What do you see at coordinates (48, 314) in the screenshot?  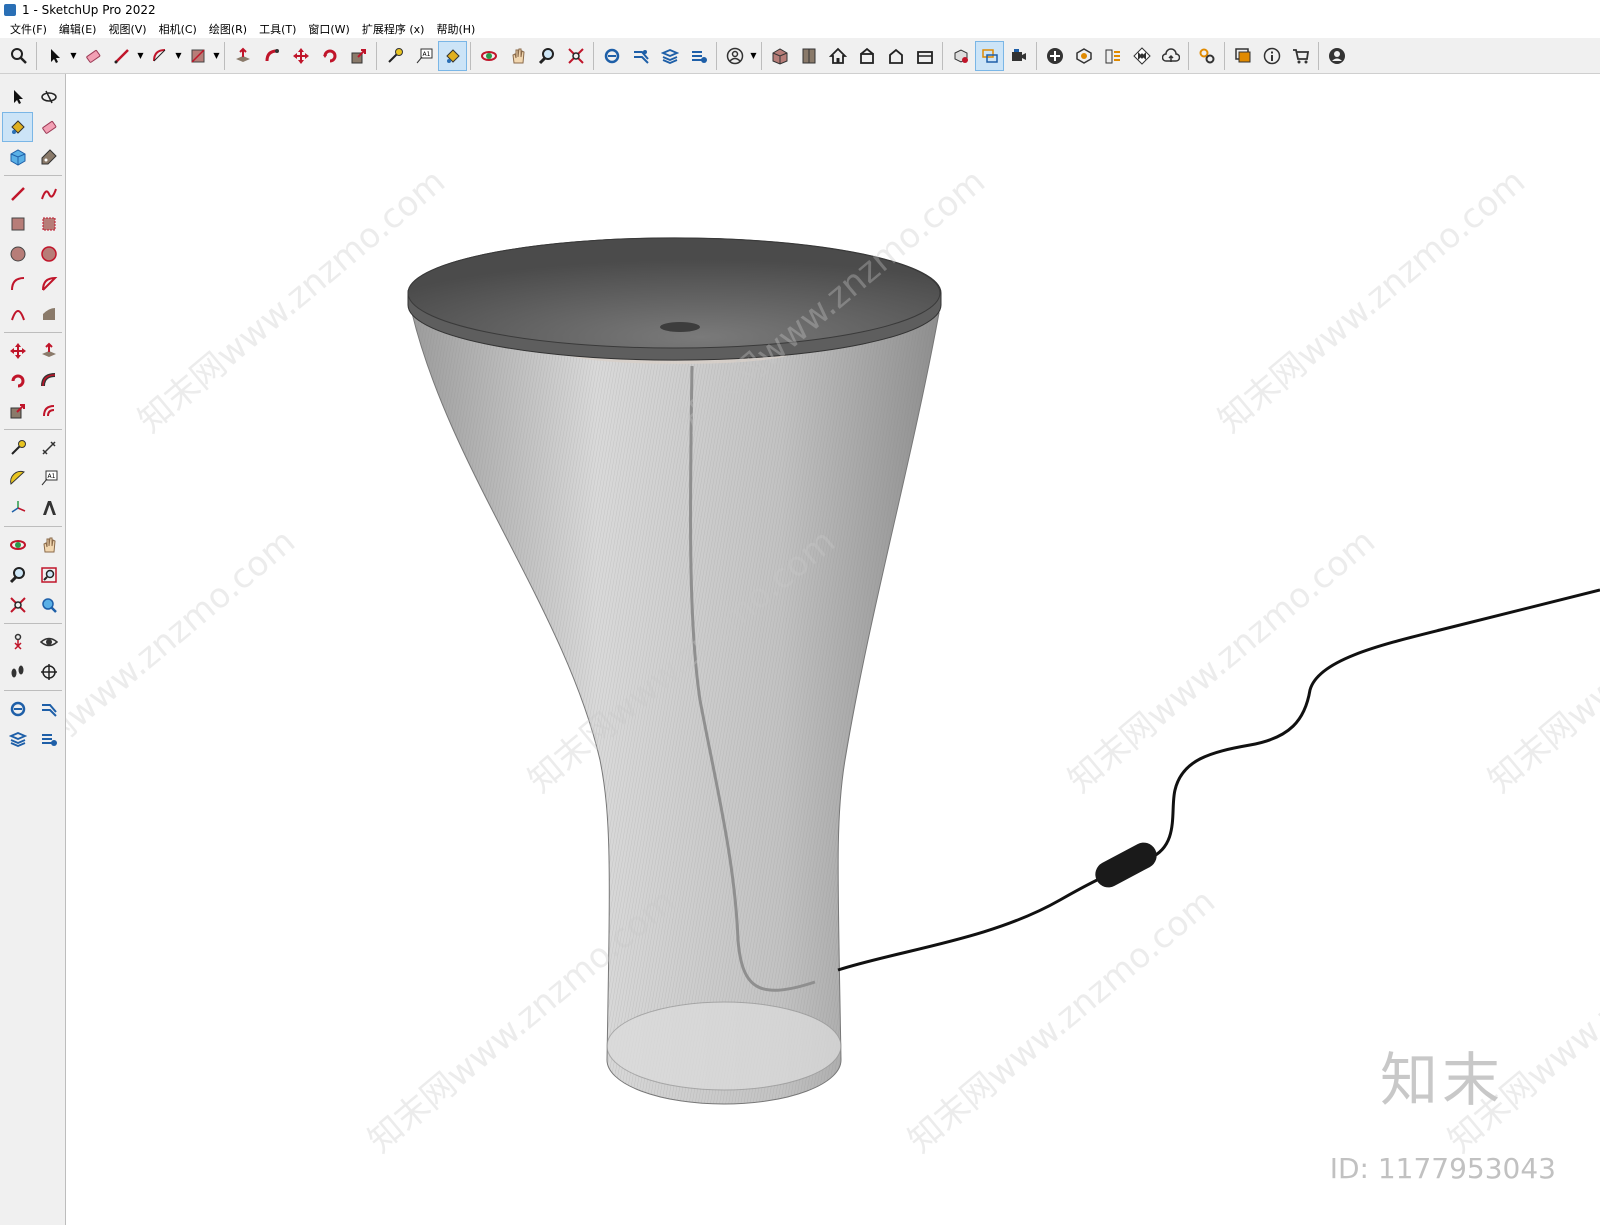 I see `2-point-arc-icon` at bounding box center [48, 314].